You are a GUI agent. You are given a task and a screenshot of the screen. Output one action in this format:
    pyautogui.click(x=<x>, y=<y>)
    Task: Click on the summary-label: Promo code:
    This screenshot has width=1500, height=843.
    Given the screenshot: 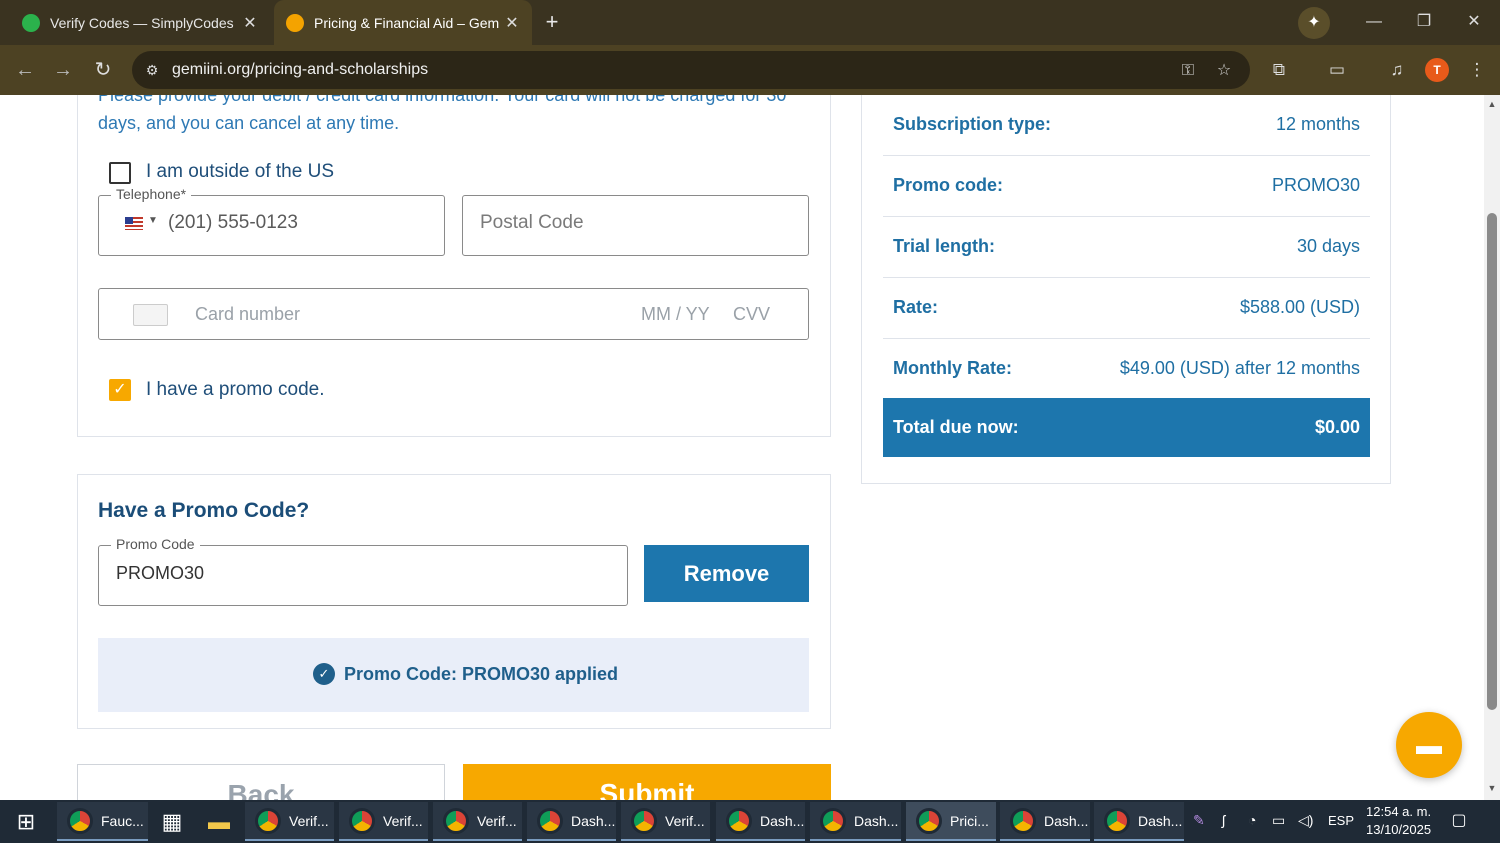 What is the action you would take?
    pyautogui.click(x=948, y=185)
    